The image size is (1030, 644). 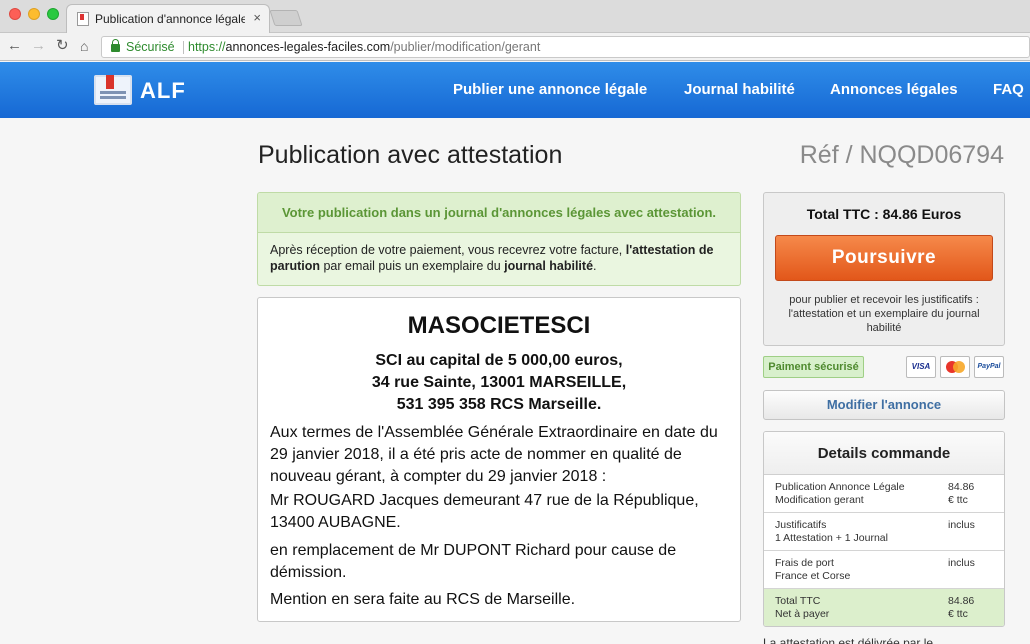 I want to click on details-row-label: Justificatifs 1 Attestation + 1 Journal, so click(x=860, y=532).